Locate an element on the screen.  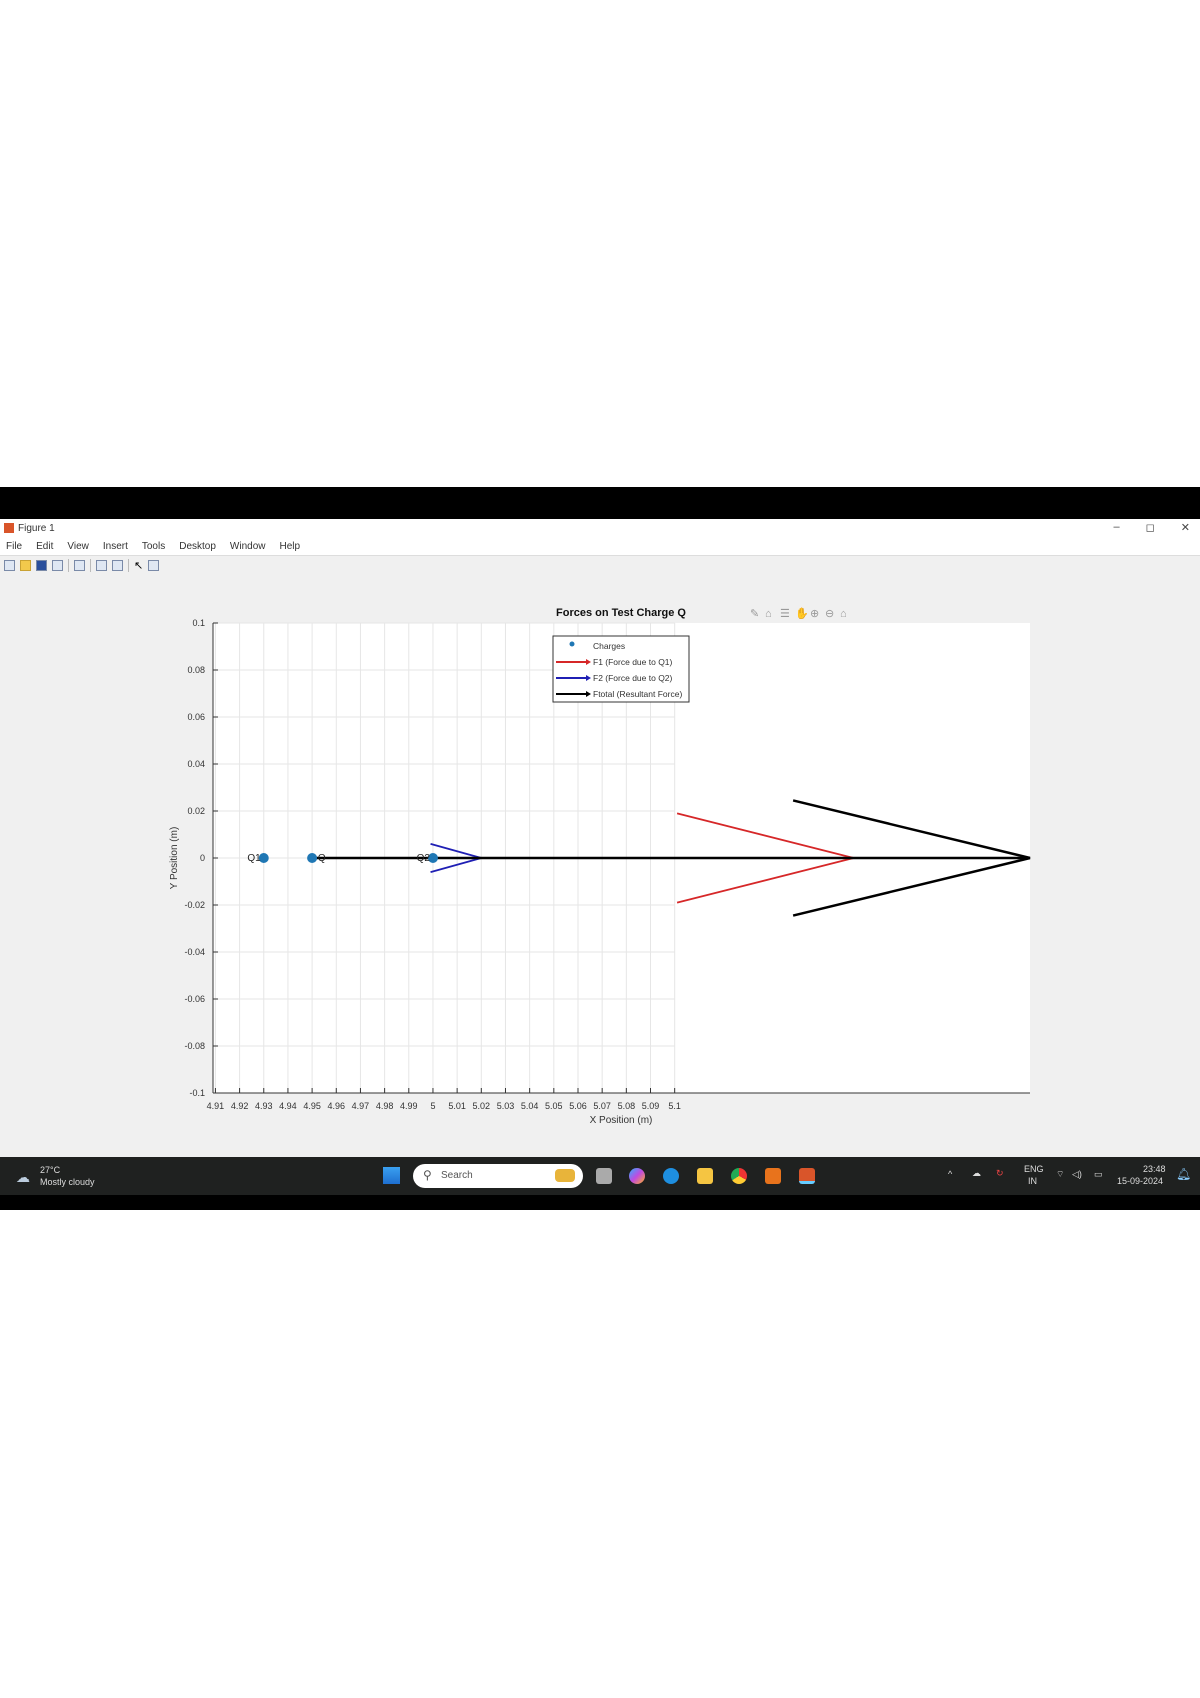
chrome-icon is located at coordinates (739, 1176).